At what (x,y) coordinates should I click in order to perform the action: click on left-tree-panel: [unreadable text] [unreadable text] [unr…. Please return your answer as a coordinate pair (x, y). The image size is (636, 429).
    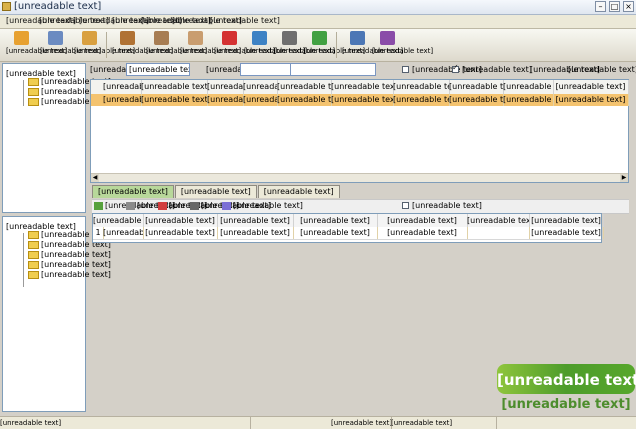
    Looking at the image, I should click on (56, 138).